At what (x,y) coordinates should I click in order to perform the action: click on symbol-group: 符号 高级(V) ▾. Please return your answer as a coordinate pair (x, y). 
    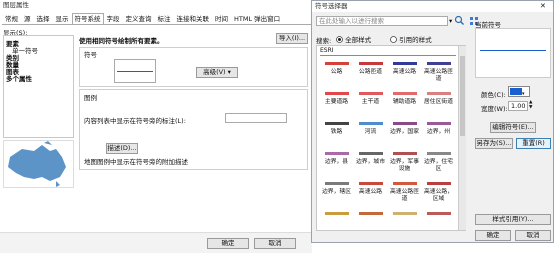
    Looking at the image, I should click on (193, 67).